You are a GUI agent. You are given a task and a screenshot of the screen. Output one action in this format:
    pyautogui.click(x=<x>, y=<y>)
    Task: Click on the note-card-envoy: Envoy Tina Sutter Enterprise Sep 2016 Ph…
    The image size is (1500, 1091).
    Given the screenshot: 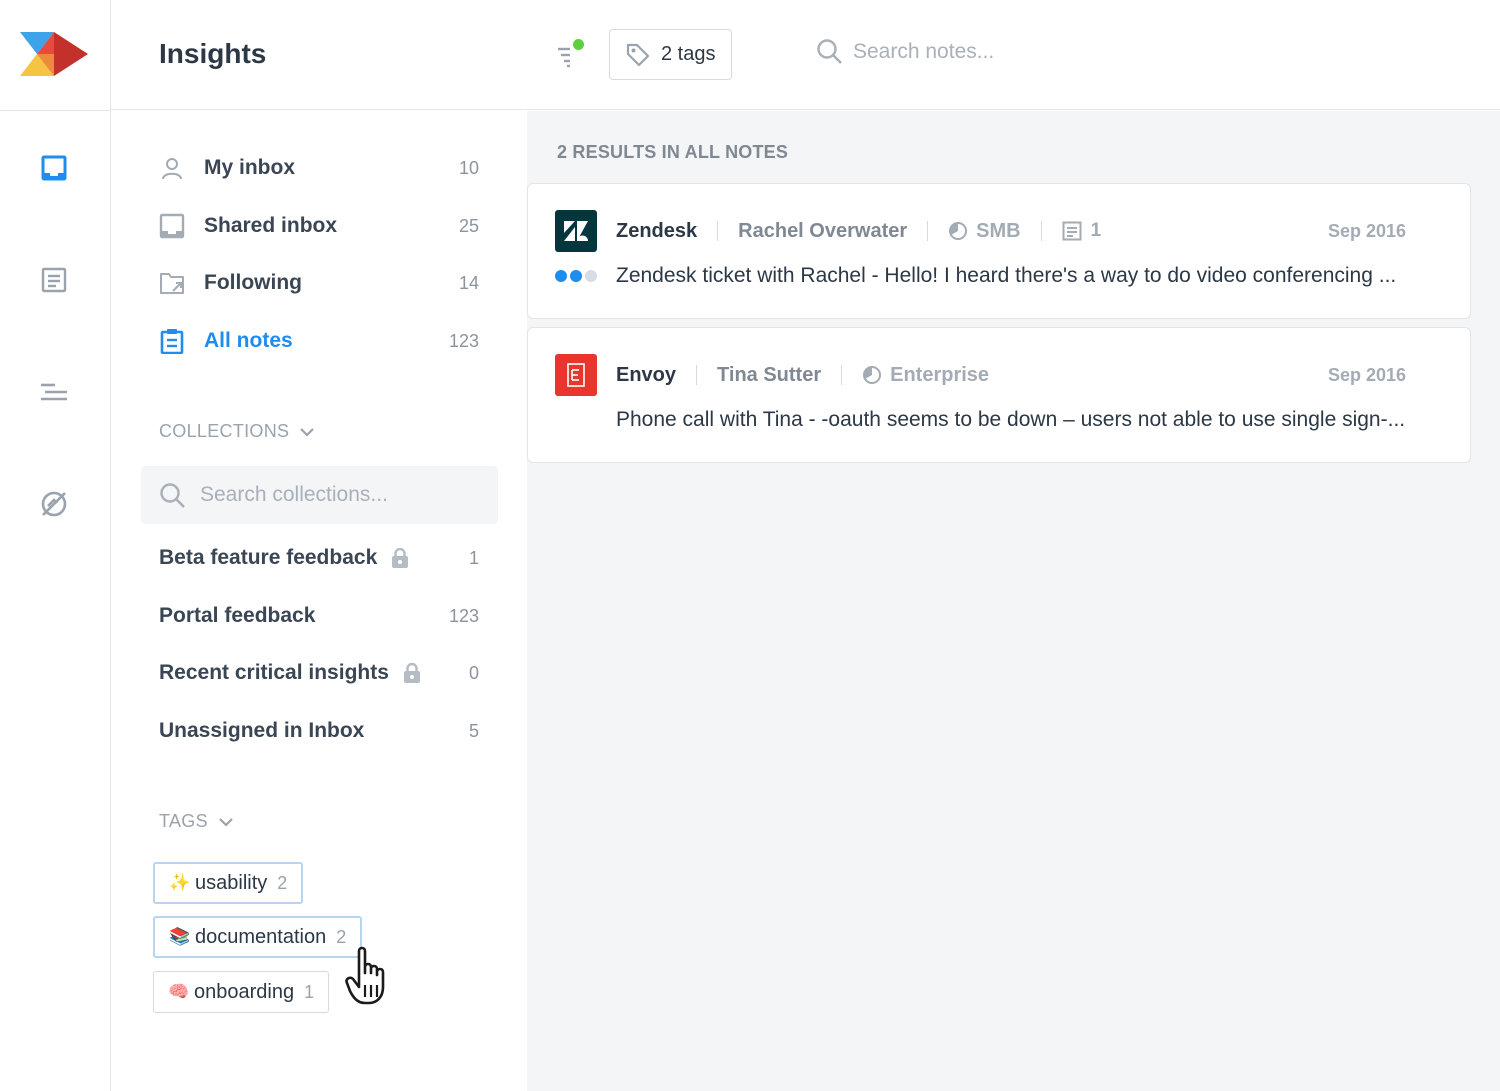 What is the action you would take?
    pyautogui.click(x=999, y=395)
    